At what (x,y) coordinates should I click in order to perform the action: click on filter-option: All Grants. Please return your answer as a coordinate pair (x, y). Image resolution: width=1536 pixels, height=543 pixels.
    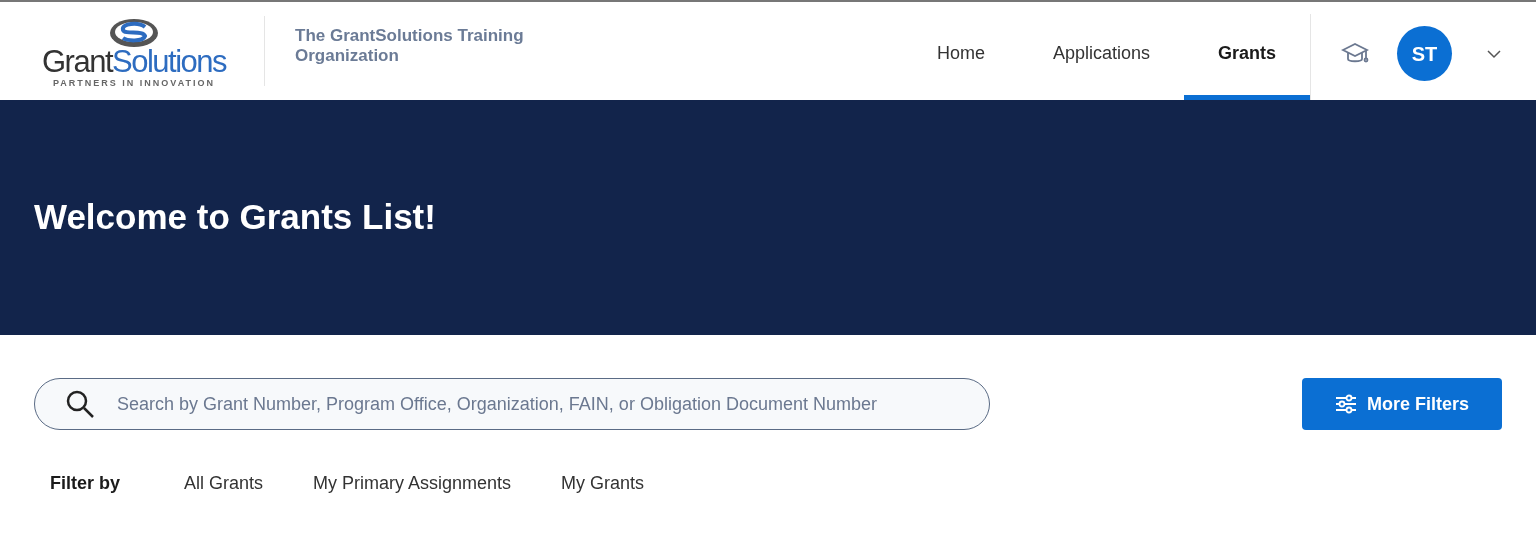
    Looking at the image, I should click on (224, 483).